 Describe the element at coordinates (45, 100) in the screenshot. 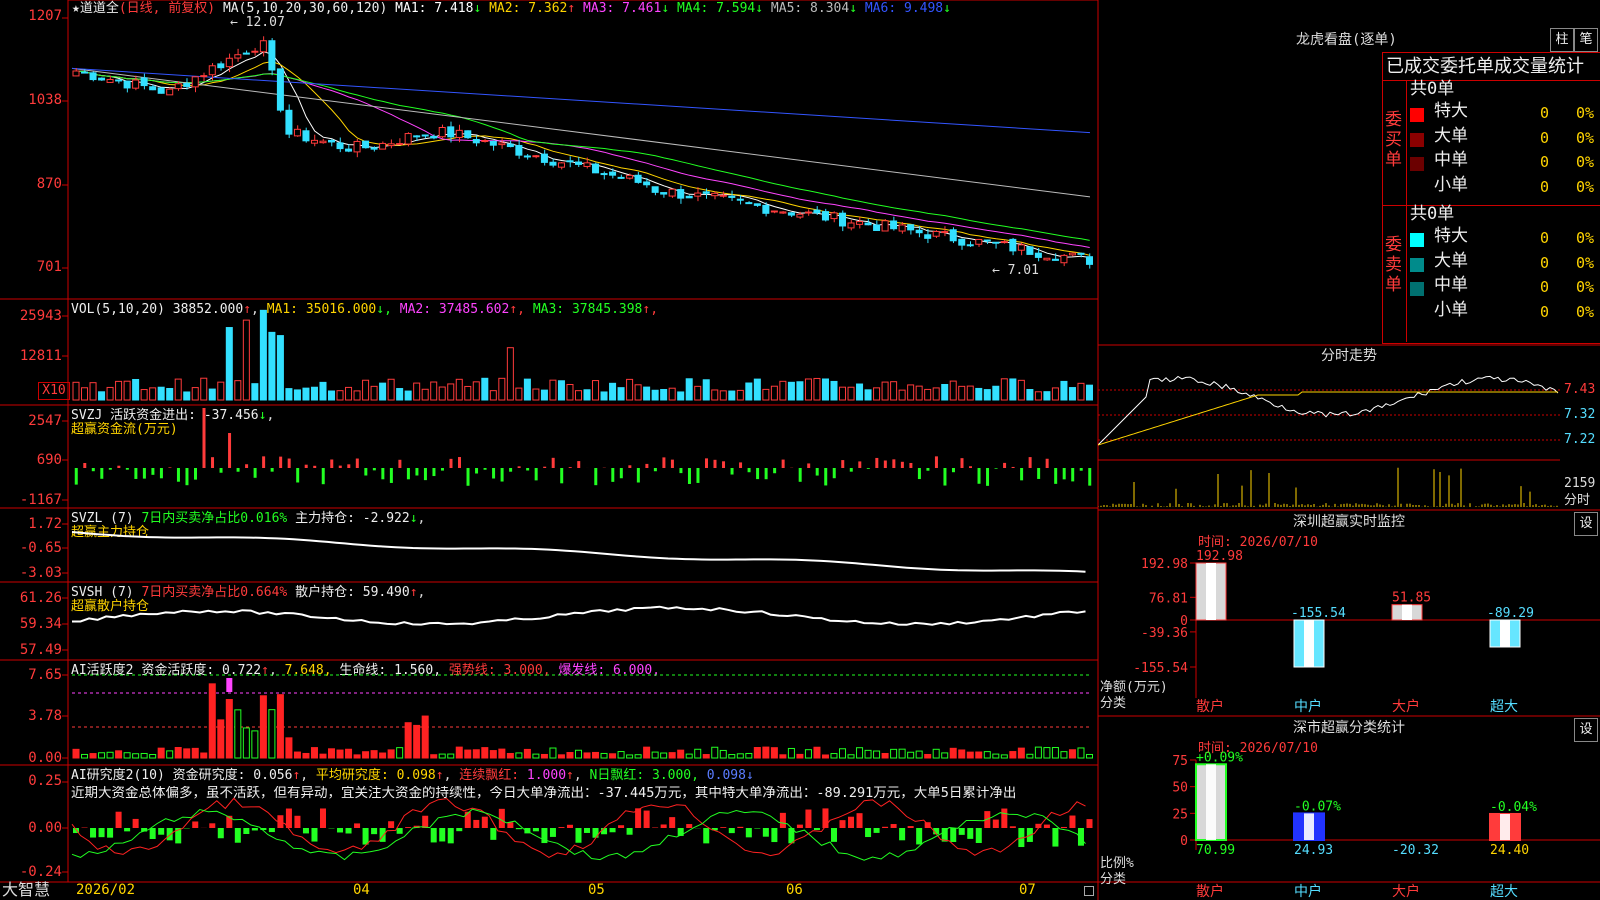

I see `main-ytick-1: 1038` at that location.